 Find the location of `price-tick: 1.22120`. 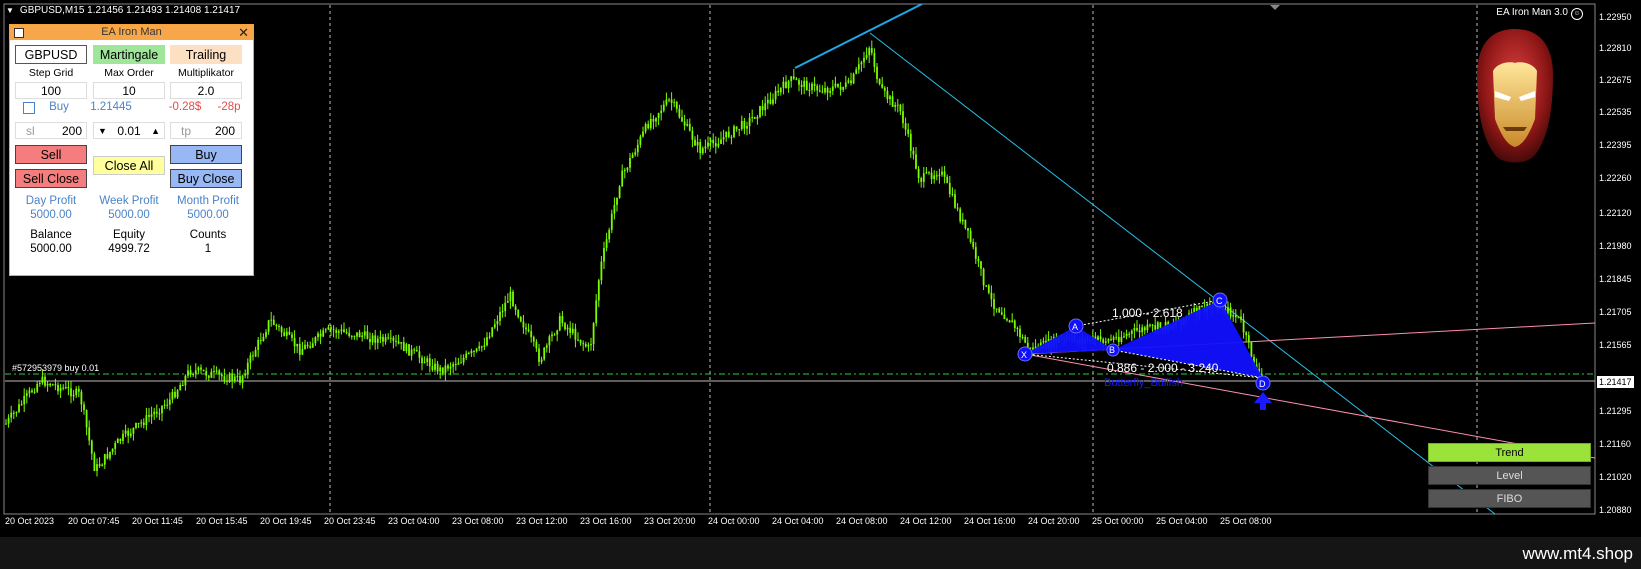

price-tick: 1.22120 is located at coordinates (1615, 213).